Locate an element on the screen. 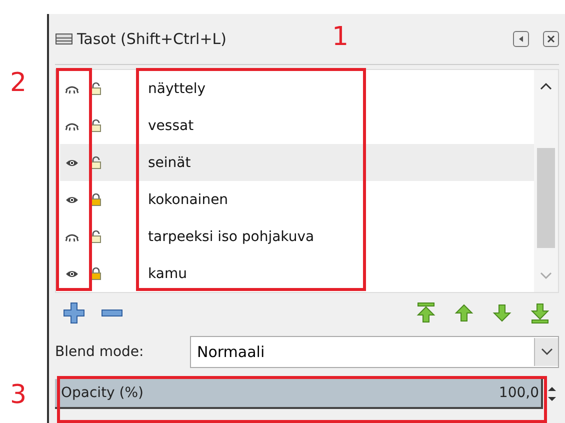  blend-mode-label: Blend mode: is located at coordinates (100, 352).